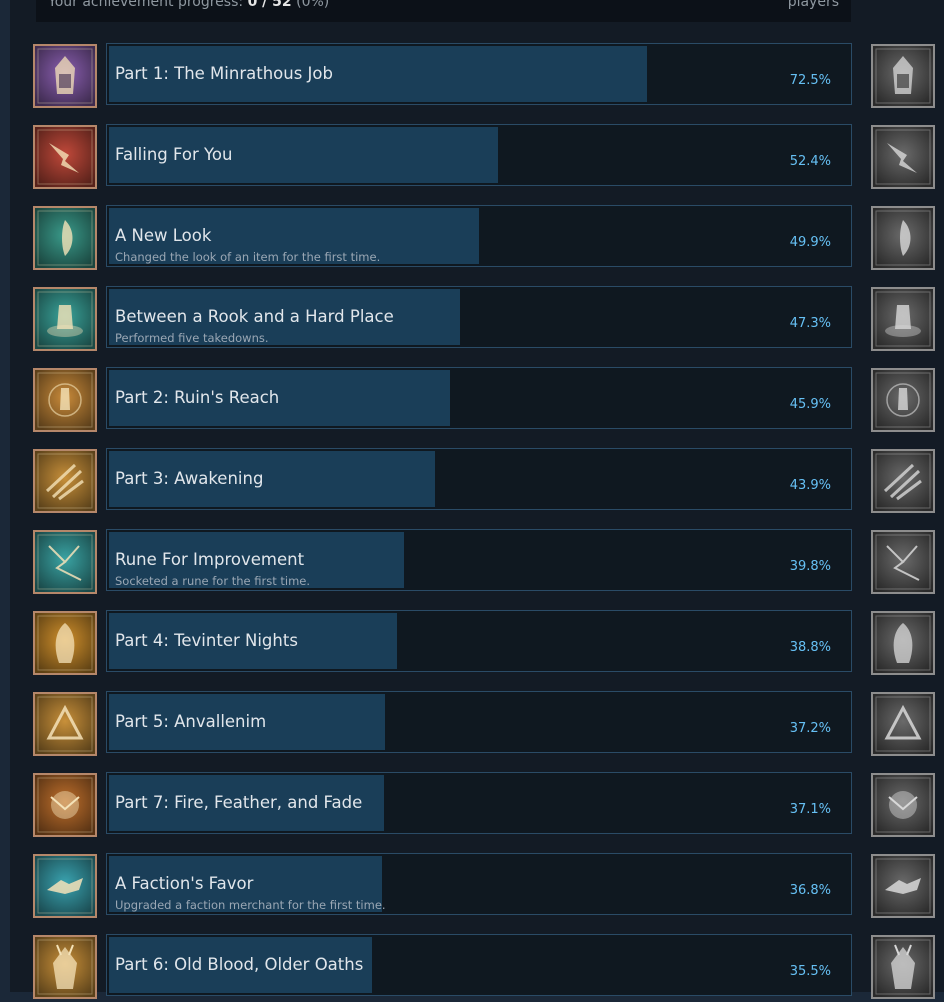 Image resolution: width=944 pixels, height=1002 pixels. Describe the element at coordinates (65, 400) in the screenshot. I see `glowing-hand-icon` at that location.